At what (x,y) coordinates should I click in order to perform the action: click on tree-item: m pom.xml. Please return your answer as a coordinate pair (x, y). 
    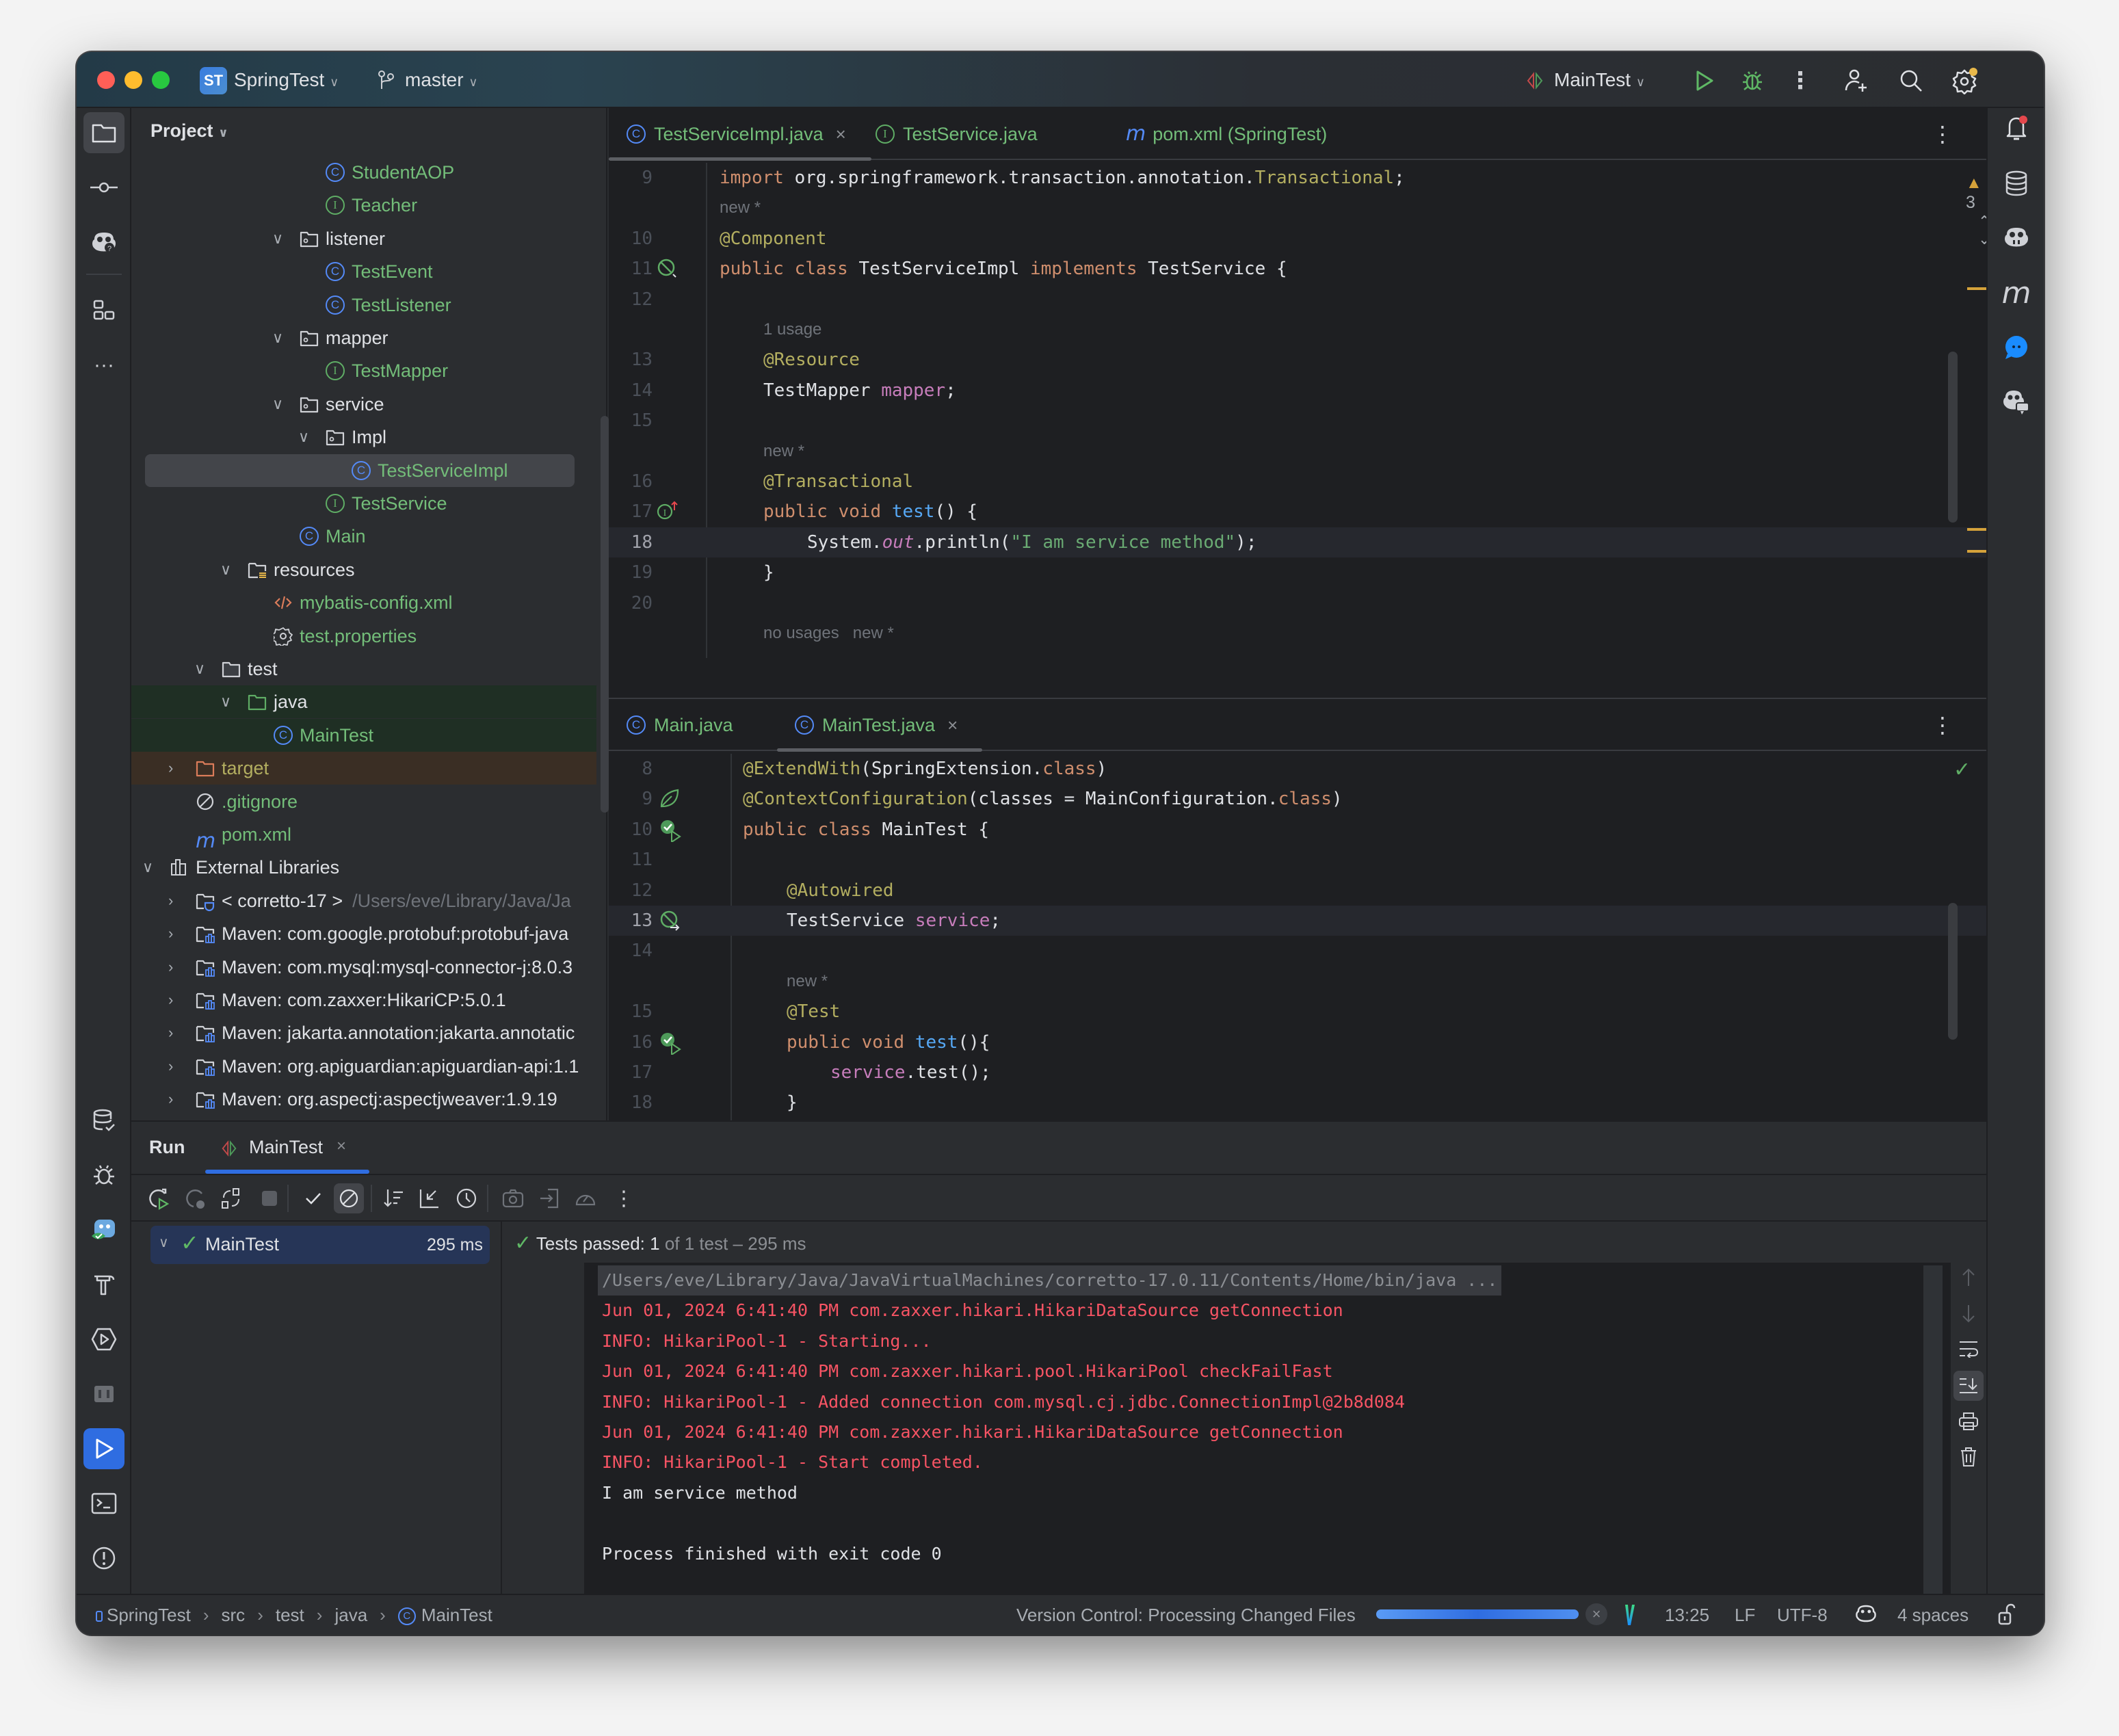
    Looking at the image, I should click on (364, 834).